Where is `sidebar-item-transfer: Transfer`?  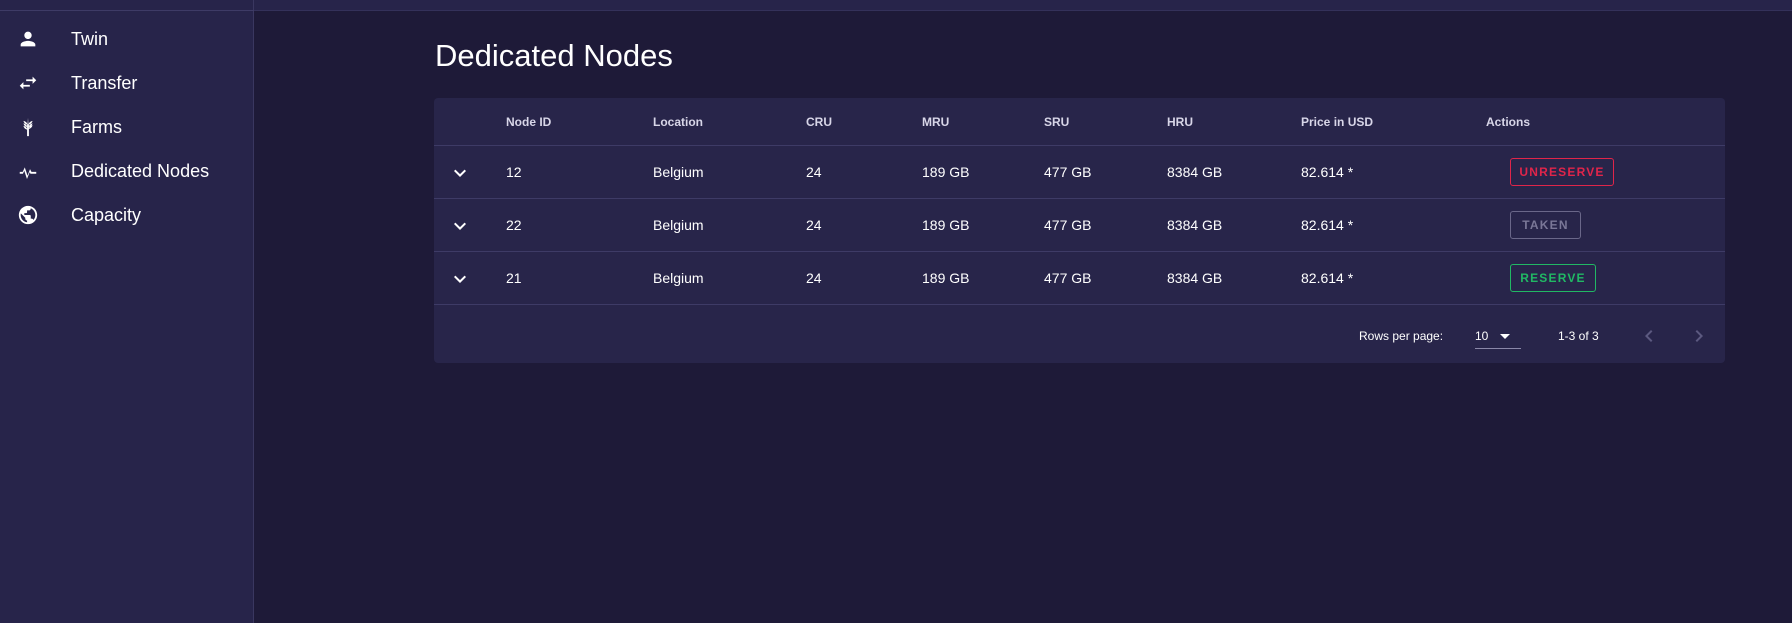 sidebar-item-transfer: Transfer is located at coordinates (127, 83).